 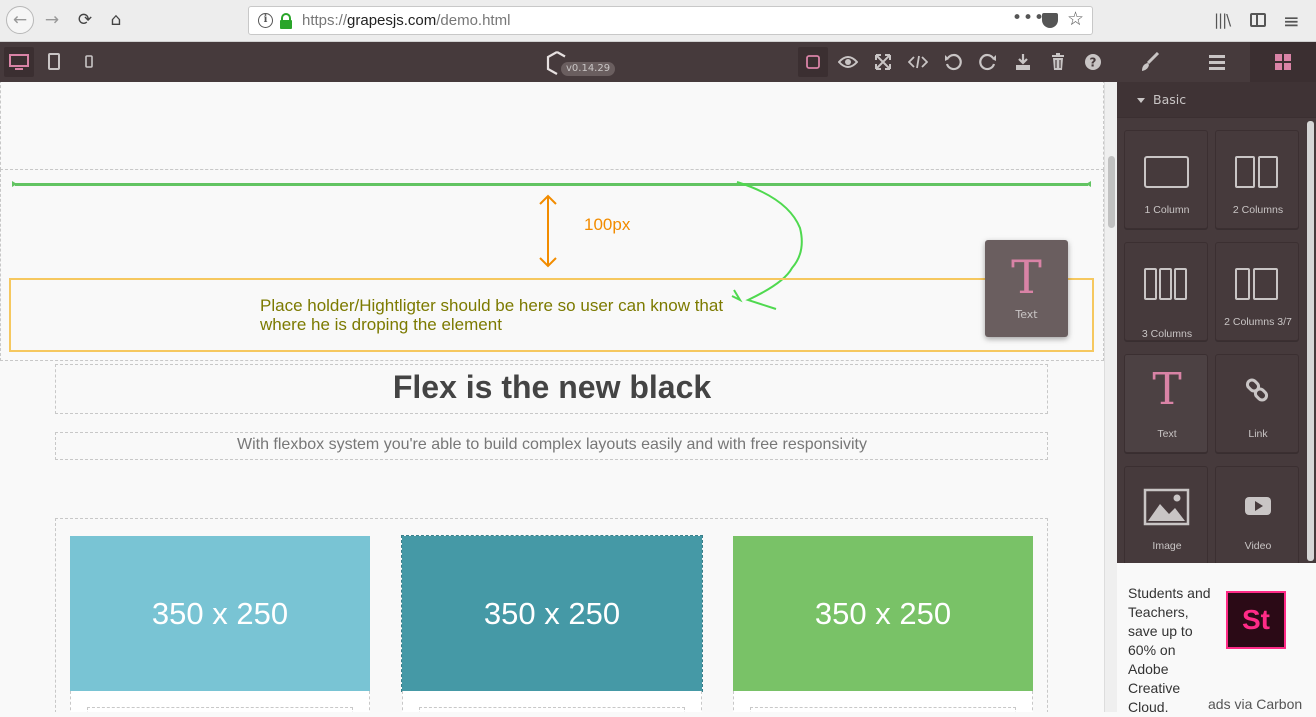 What do you see at coordinates (1167, 434) in the screenshot?
I see `block-label: Text` at bounding box center [1167, 434].